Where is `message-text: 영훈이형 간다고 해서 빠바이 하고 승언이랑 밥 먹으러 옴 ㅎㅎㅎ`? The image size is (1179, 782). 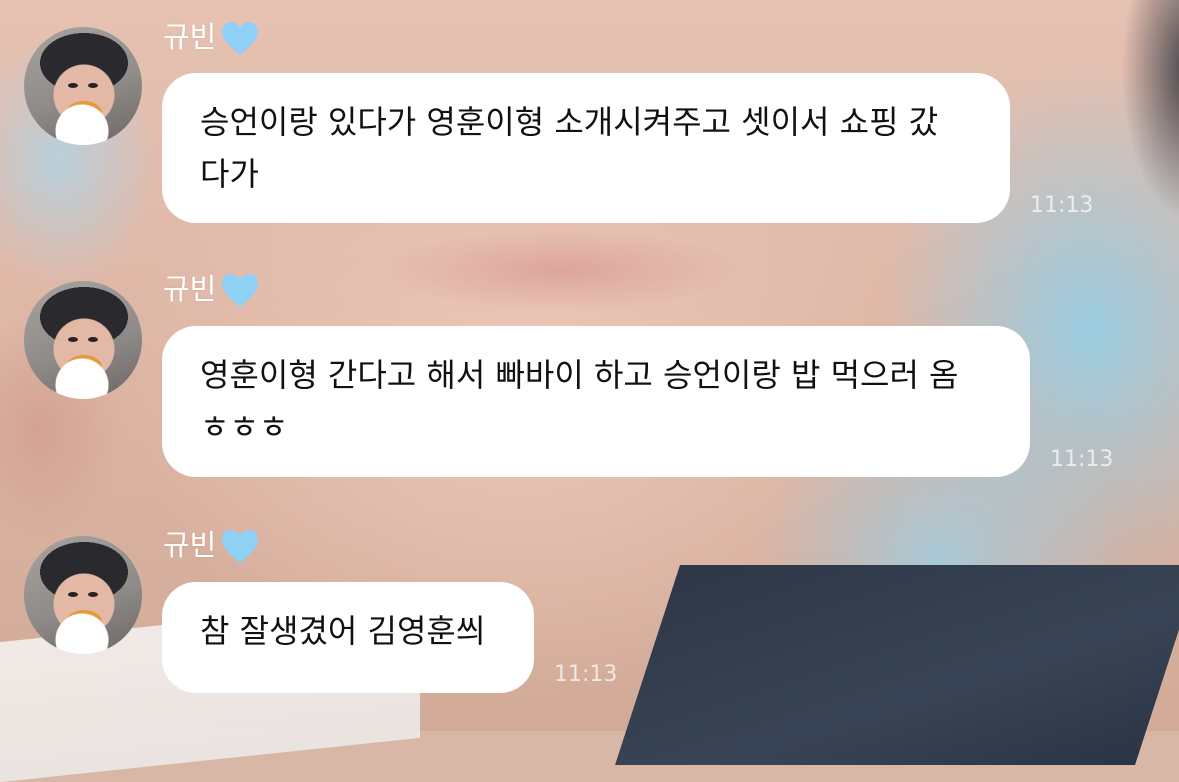
message-text: 영훈이형 간다고 해서 빠바이 하고 승언이랑 밥 먹으러 옴 ㅎㅎㅎ is located at coordinates (579, 401).